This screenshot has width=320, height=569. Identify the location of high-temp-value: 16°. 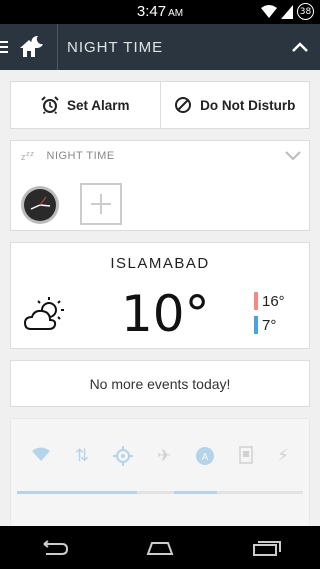
(273, 301).